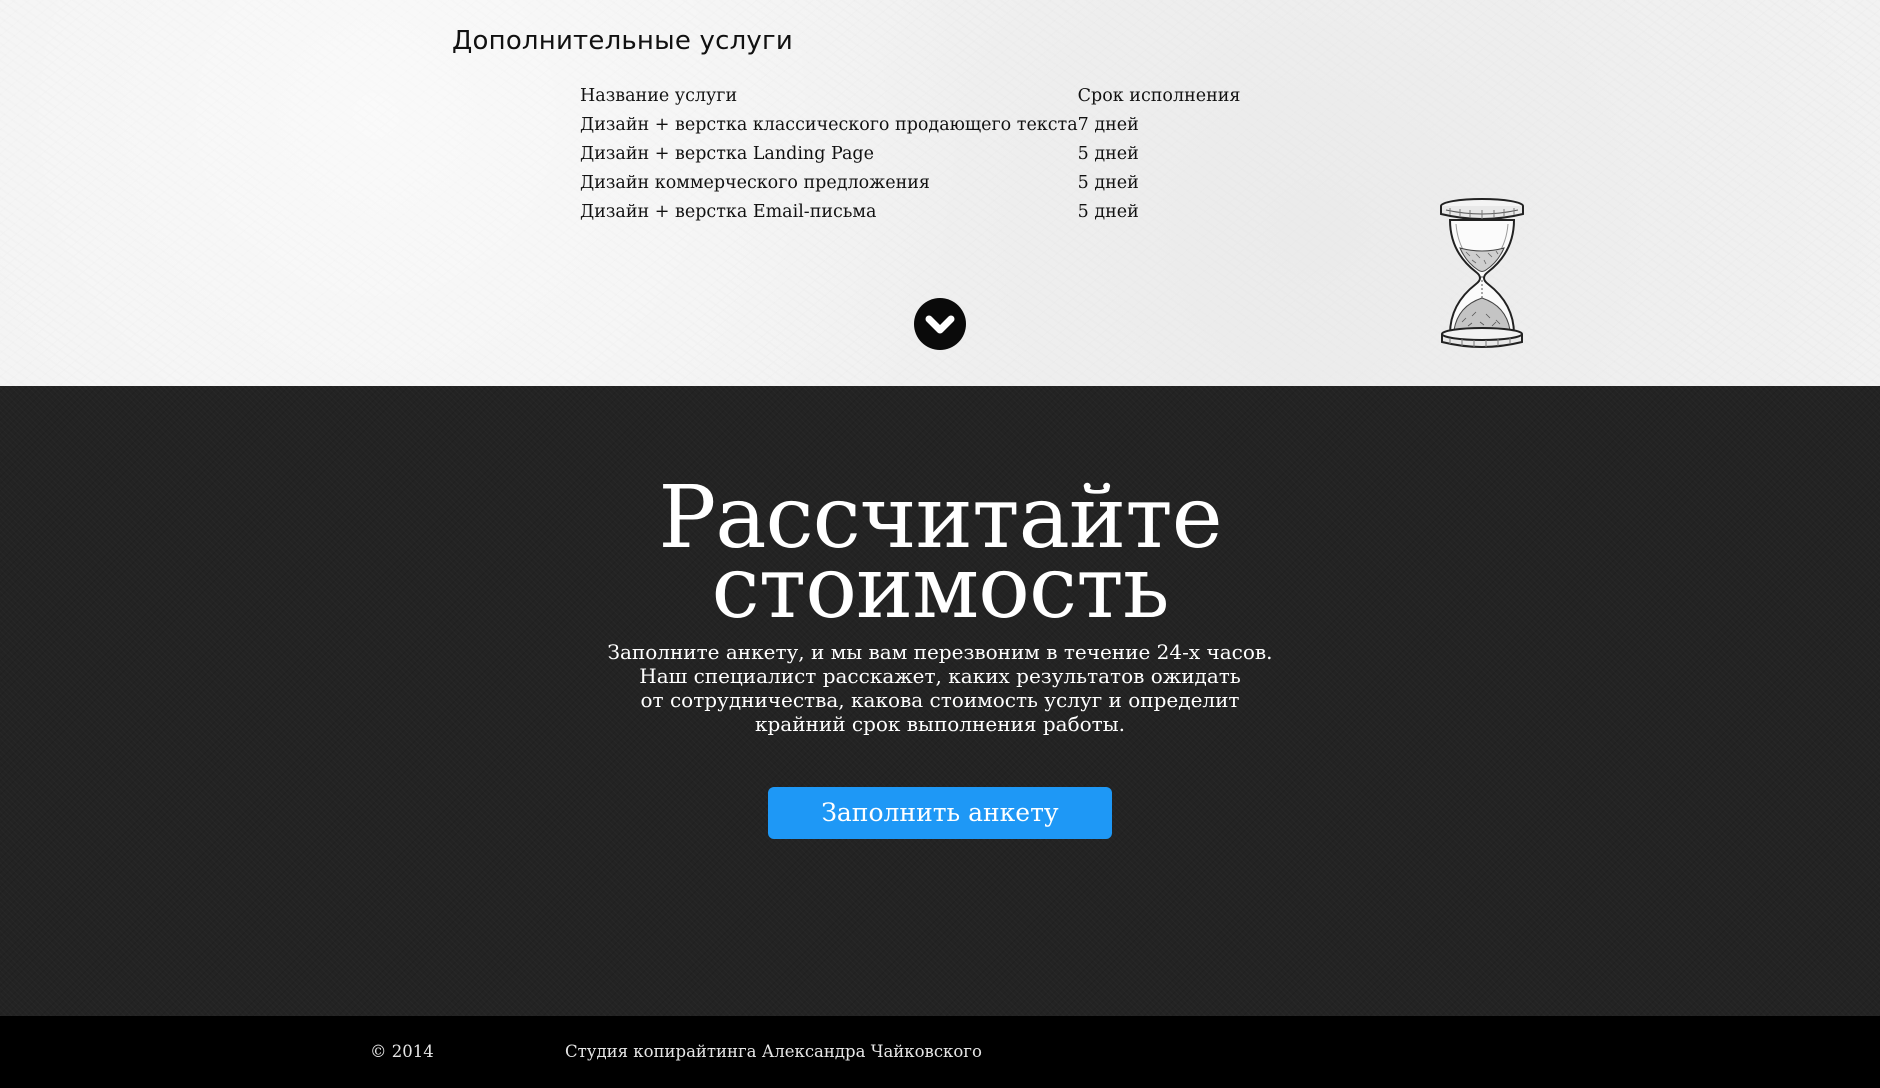 This screenshot has width=1880, height=1088. I want to click on table-header-row: Название услуги Срок исполнения, so click(929, 96).